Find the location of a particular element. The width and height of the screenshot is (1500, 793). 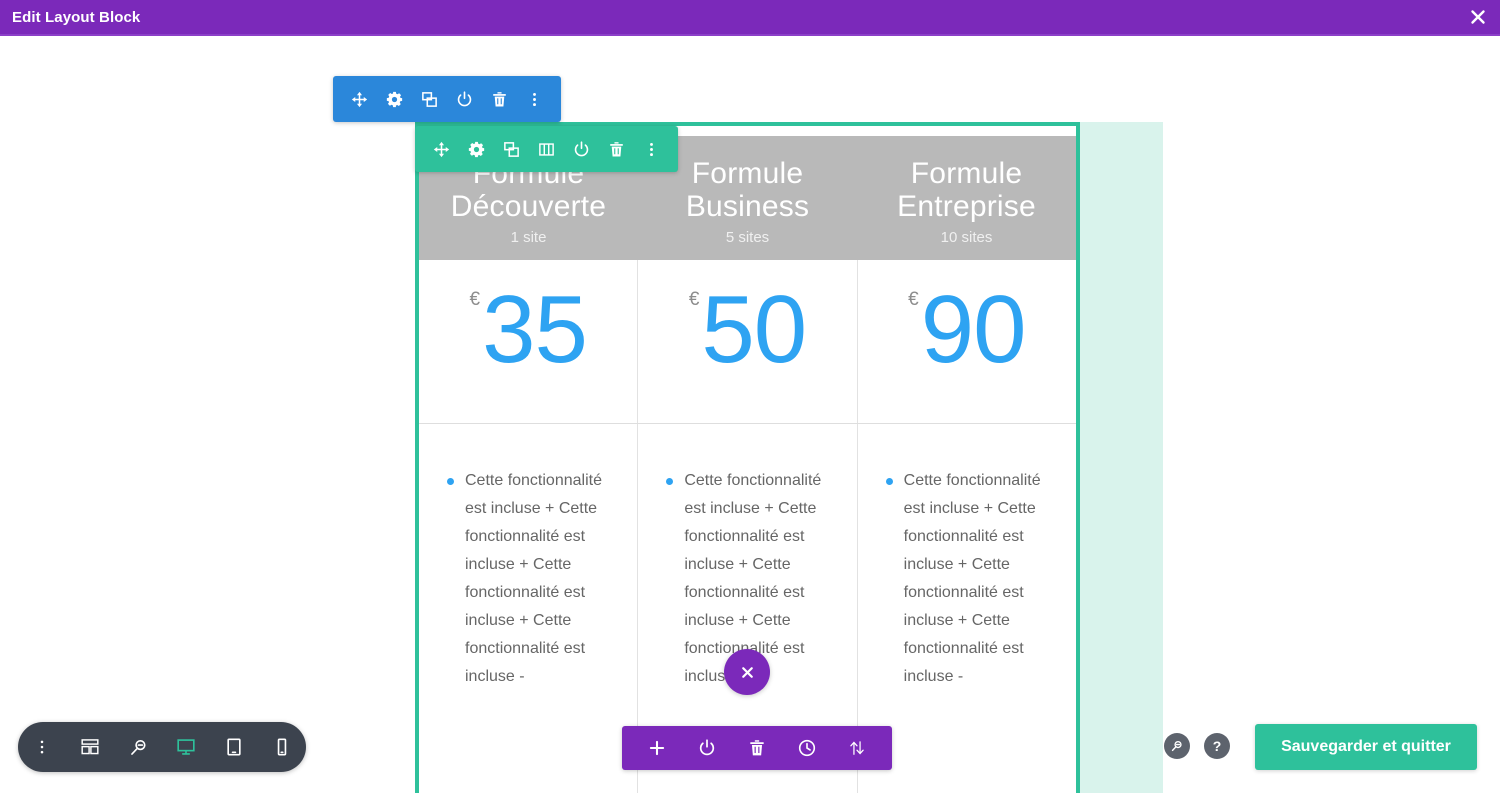

desktop-icon is located at coordinates (186, 747).